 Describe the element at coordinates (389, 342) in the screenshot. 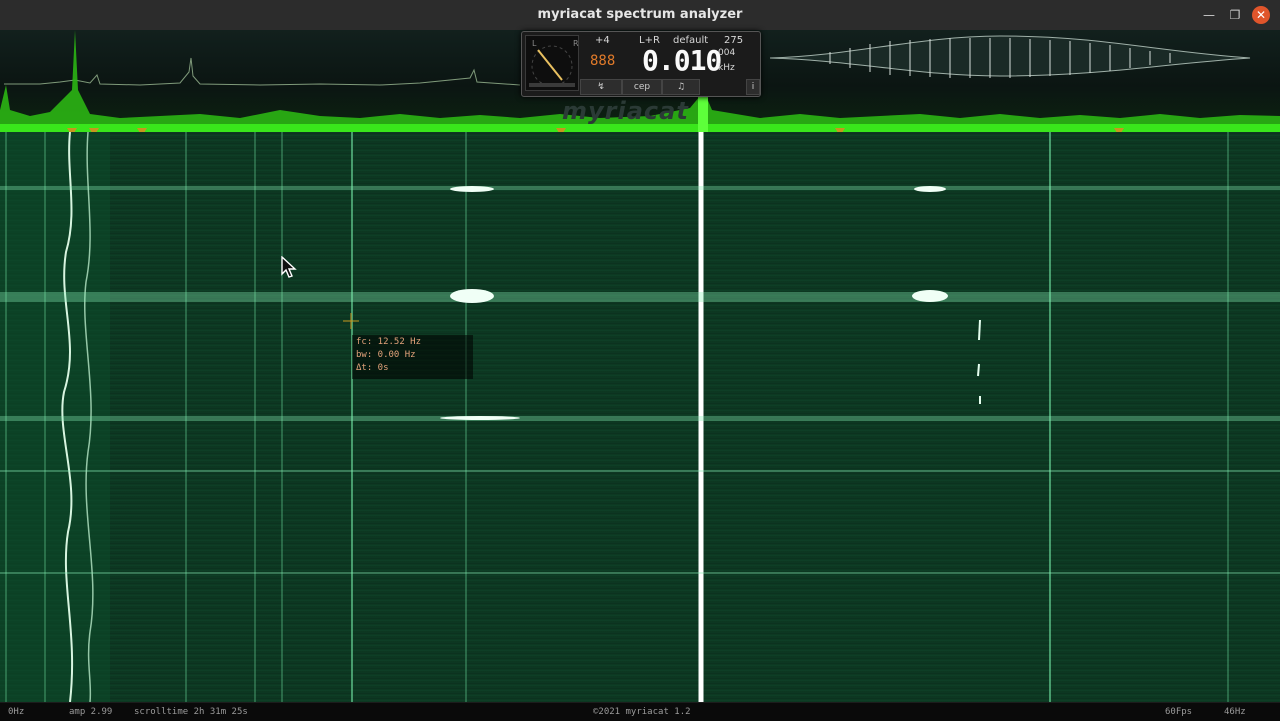

I see `tooltip-fc: fc: 12.52 Hz` at that location.